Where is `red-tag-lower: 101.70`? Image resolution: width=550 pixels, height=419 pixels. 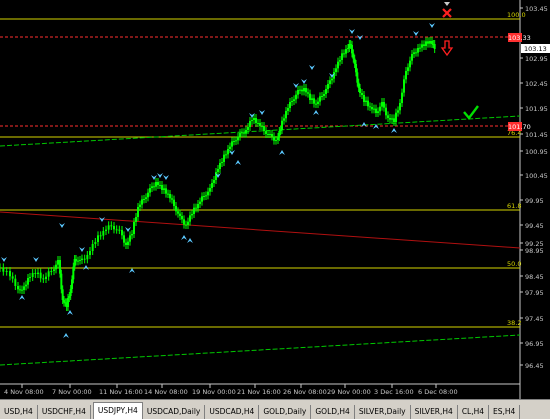 red-tag-lower: 101.70 is located at coordinates (519, 127).